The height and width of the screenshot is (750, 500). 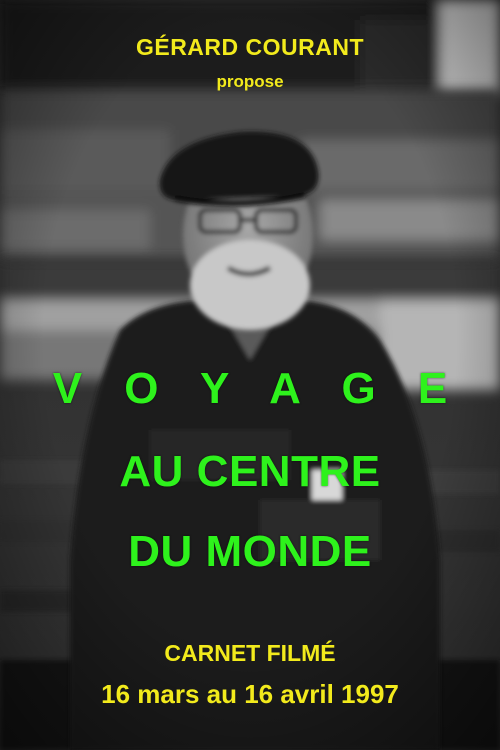 What do you see at coordinates (250, 471) in the screenshot?
I see `film-title-line-2: AU CENTRE` at bounding box center [250, 471].